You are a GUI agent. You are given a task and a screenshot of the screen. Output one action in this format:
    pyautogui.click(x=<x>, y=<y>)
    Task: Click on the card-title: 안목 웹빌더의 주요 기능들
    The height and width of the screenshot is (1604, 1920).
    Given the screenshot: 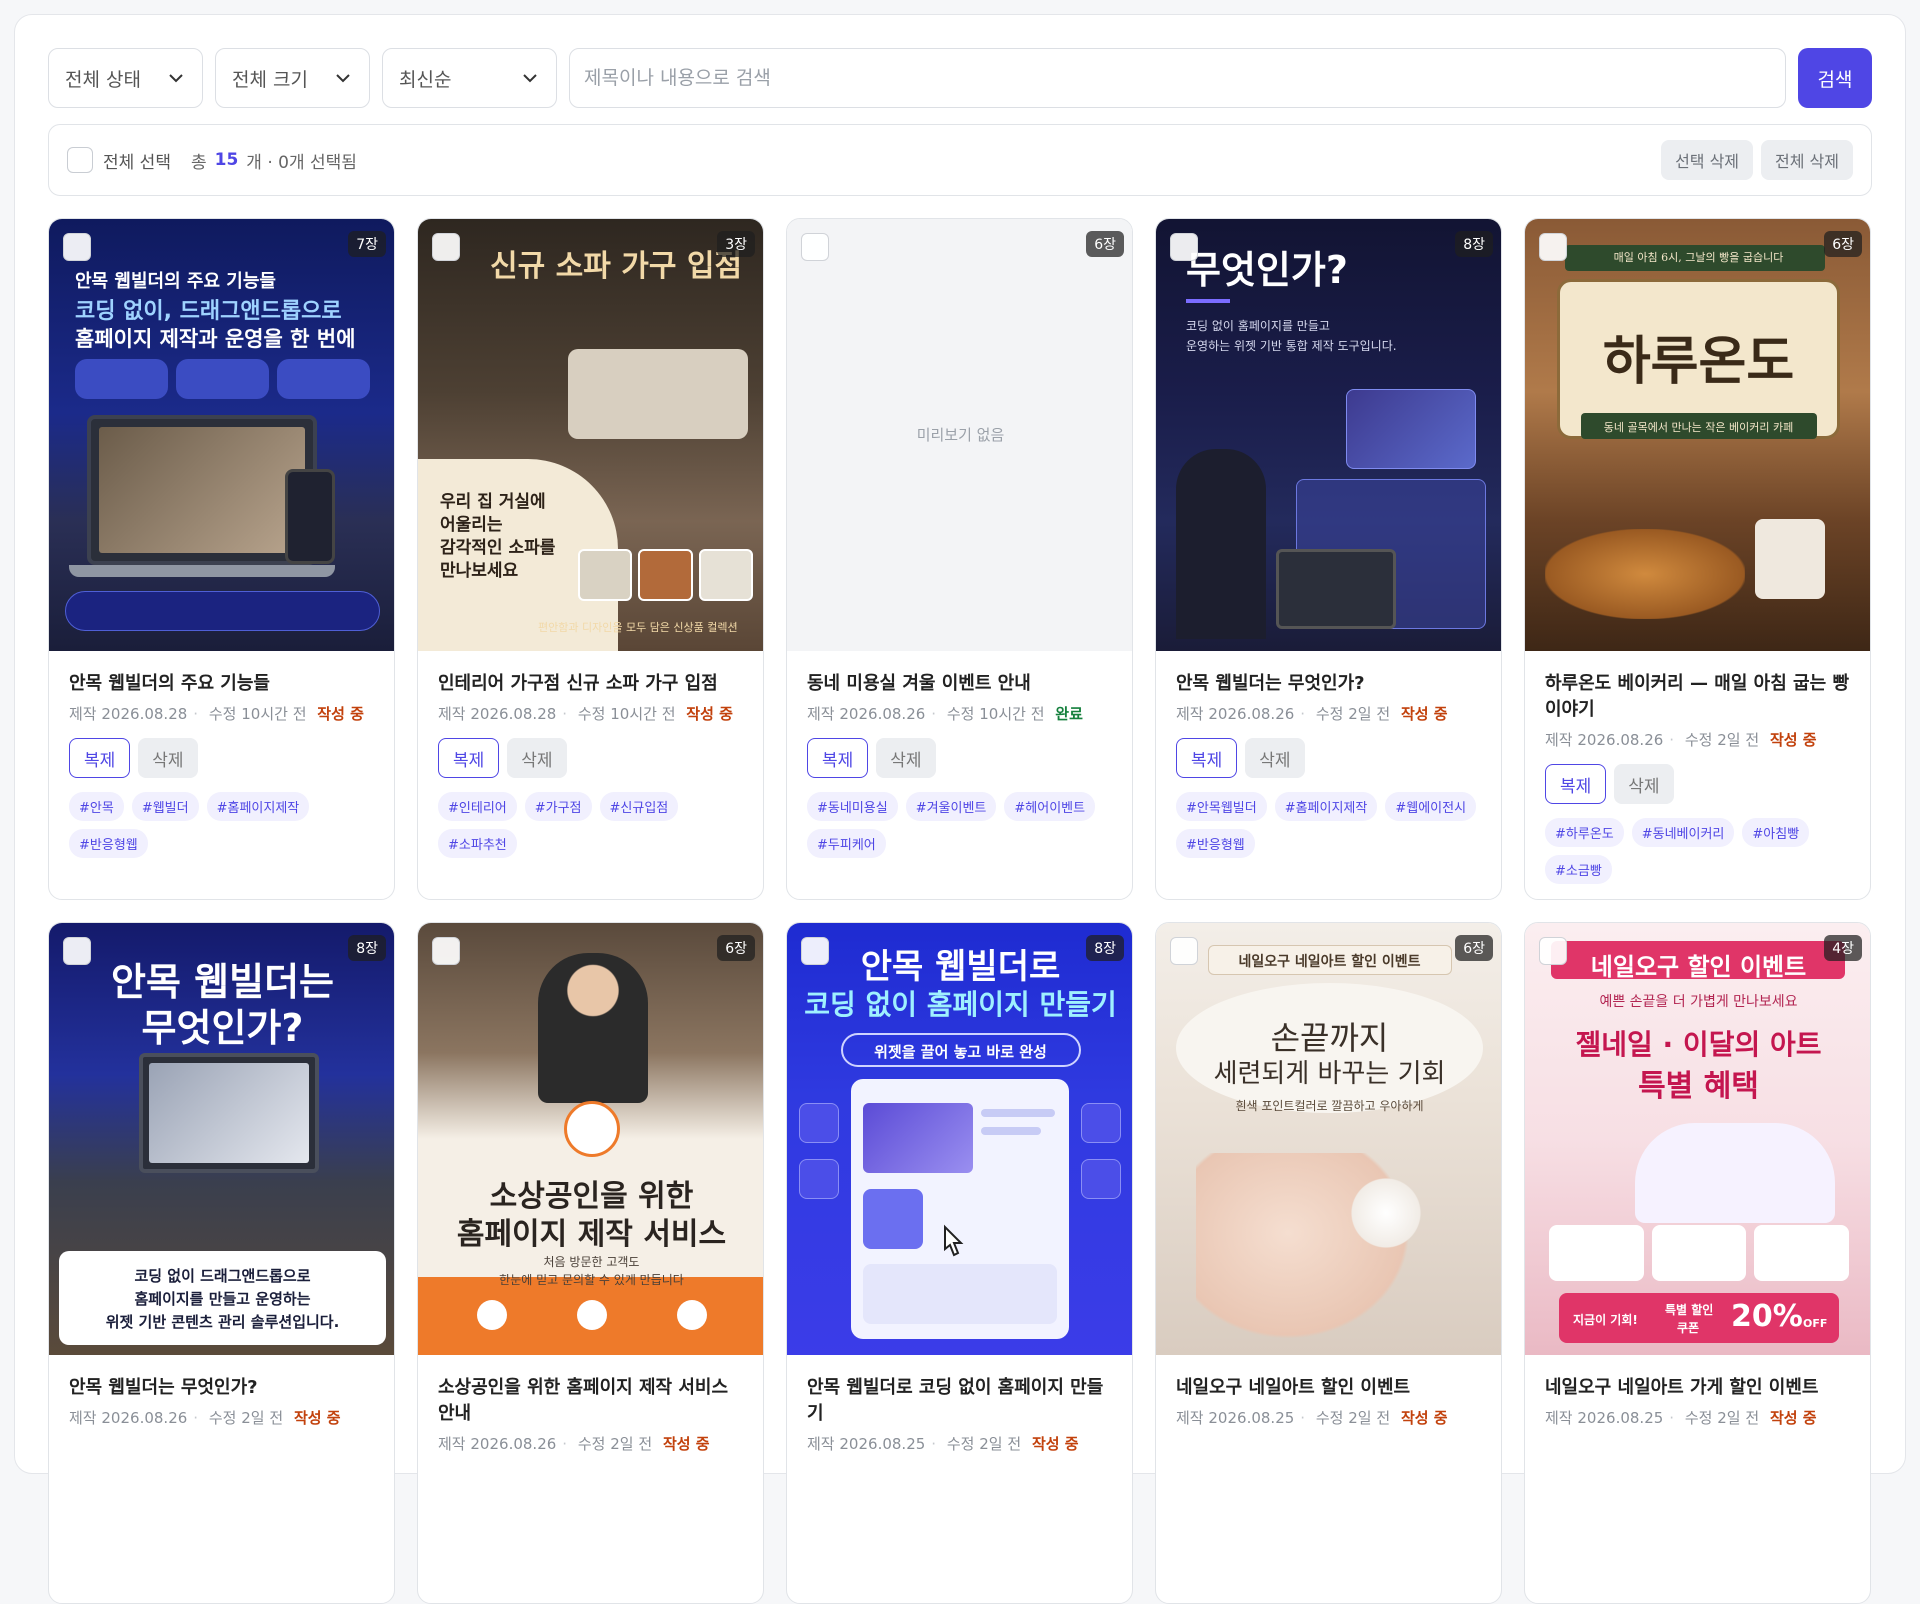 What is the action you would take?
    pyautogui.click(x=221, y=684)
    